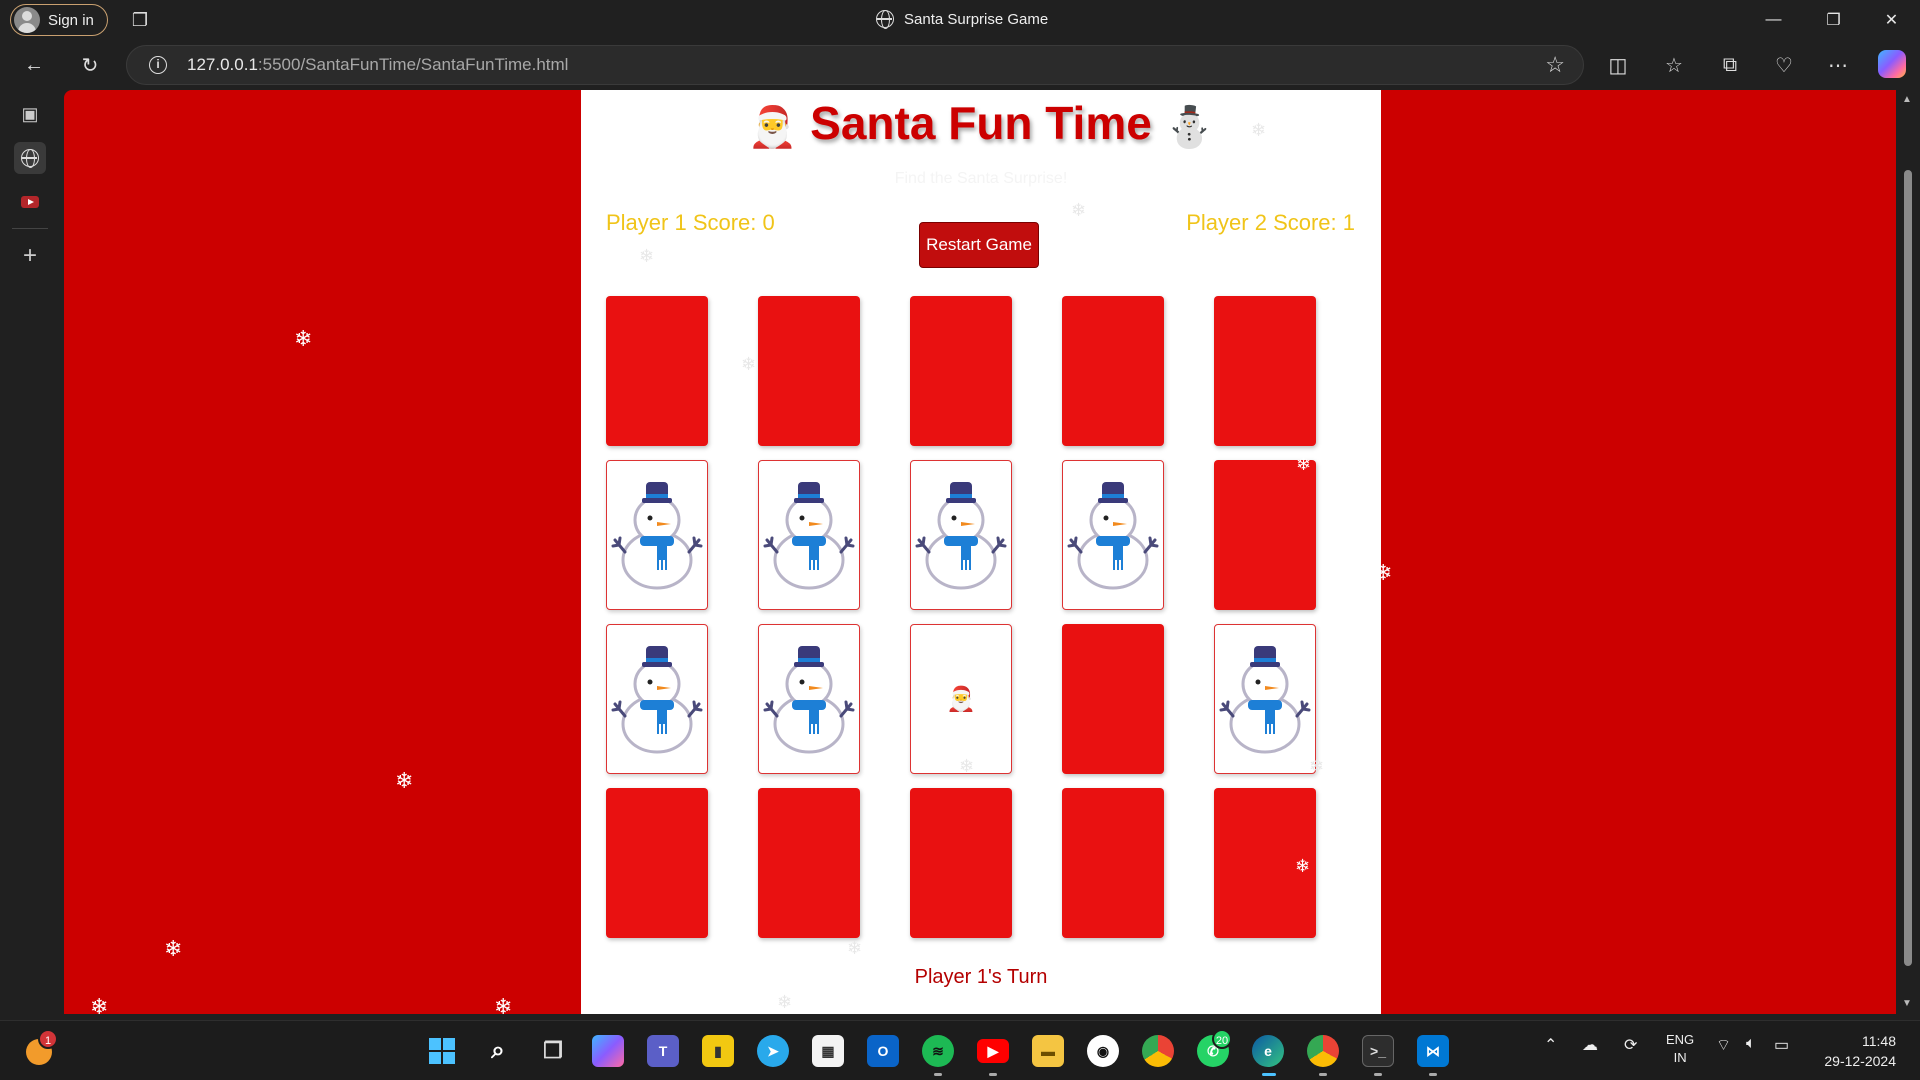 This screenshot has width=1920, height=1080. What do you see at coordinates (976, 19) in the screenshot?
I see `tab-title: Santa Surprise Game` at bounding box center [976, 19].